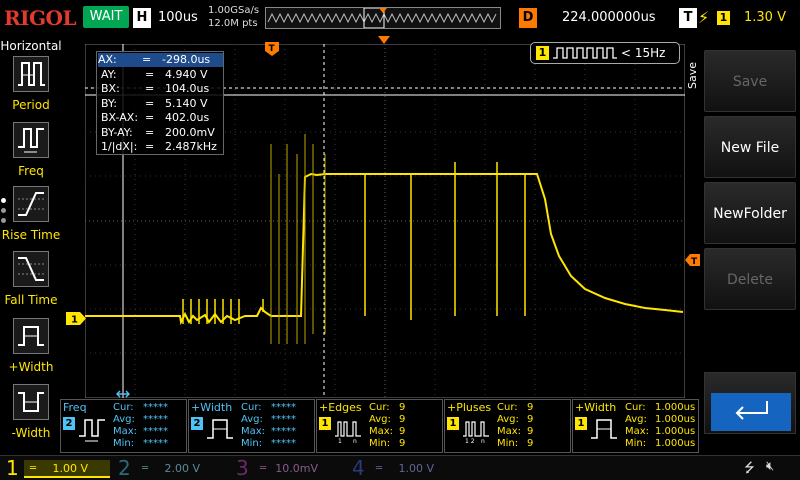 The width and height of the screenshot is (800, 480). Describe the element at coordinates (348, 432) in the screenshot. I see `edges-count-icon: 1n` at that location.